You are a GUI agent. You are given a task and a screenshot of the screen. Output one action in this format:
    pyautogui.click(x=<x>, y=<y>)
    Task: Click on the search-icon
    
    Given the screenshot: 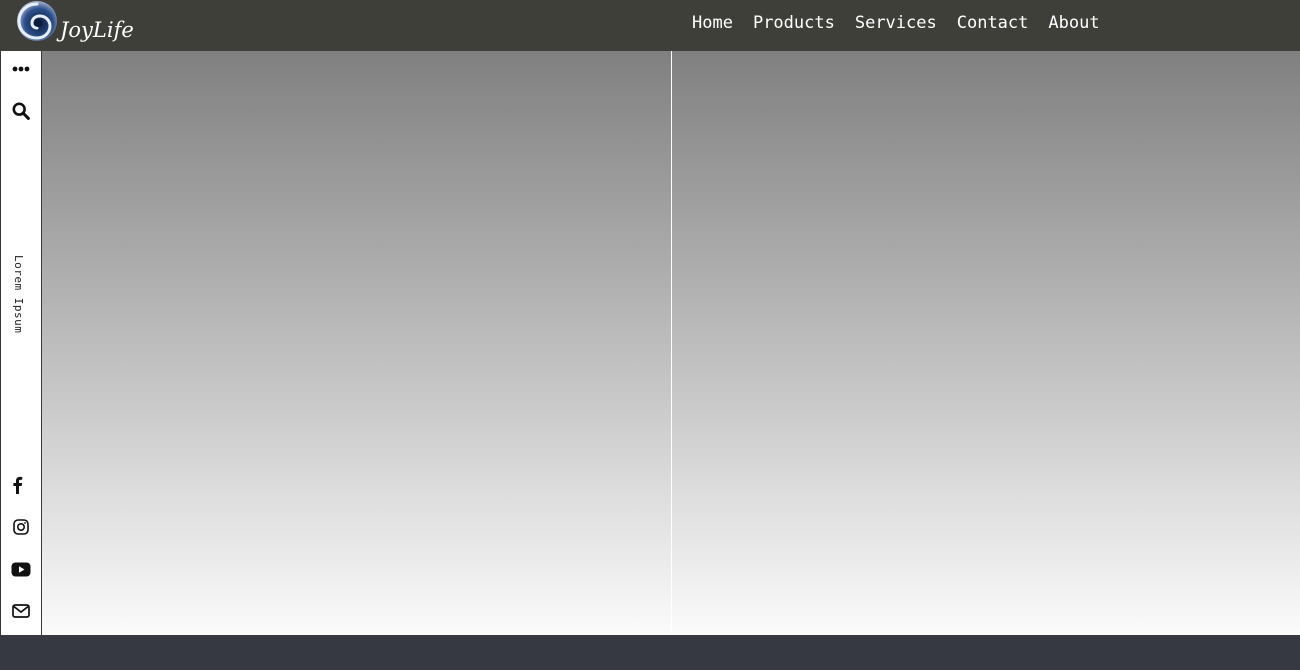 What is the action you would take?
    pyautogui.click(x=21, y=111)
    